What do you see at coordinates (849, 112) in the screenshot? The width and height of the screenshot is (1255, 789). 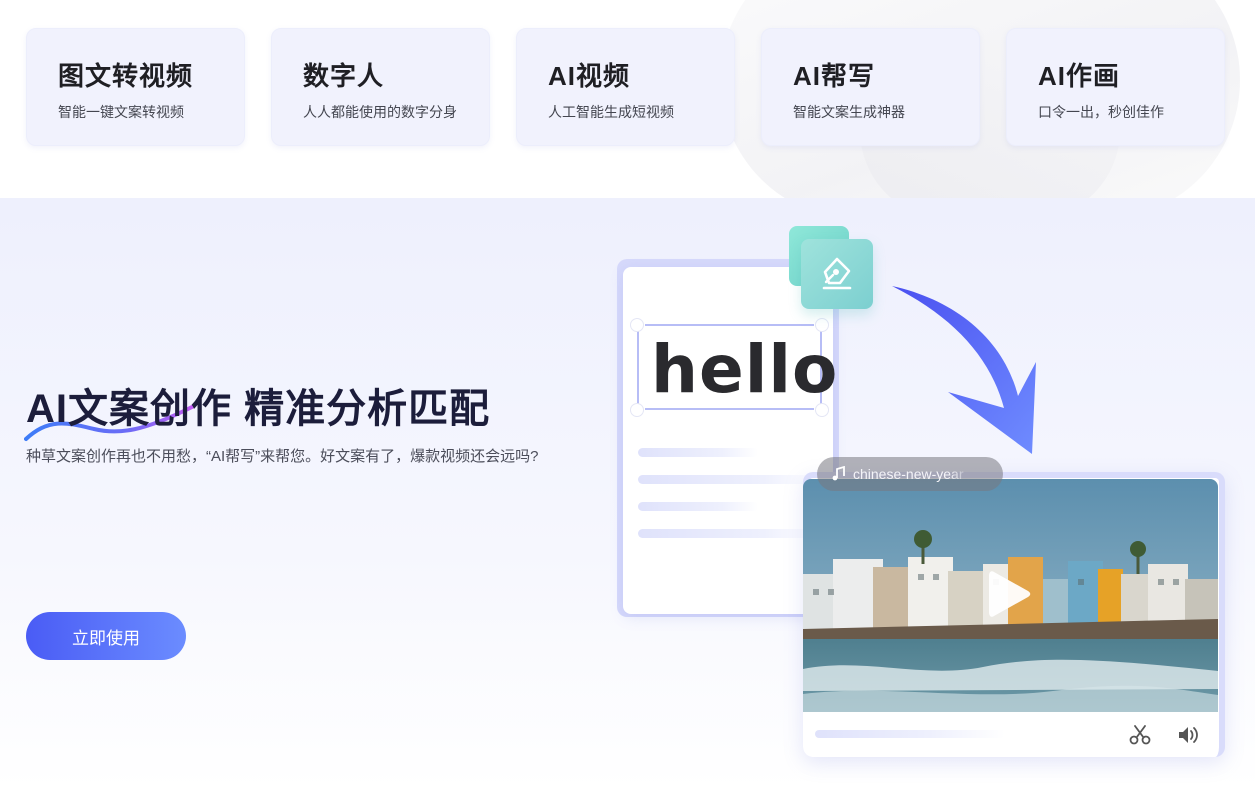 I see `feature-card-subtitle: 智能文案生成神器` at bounding box center [849, 112].